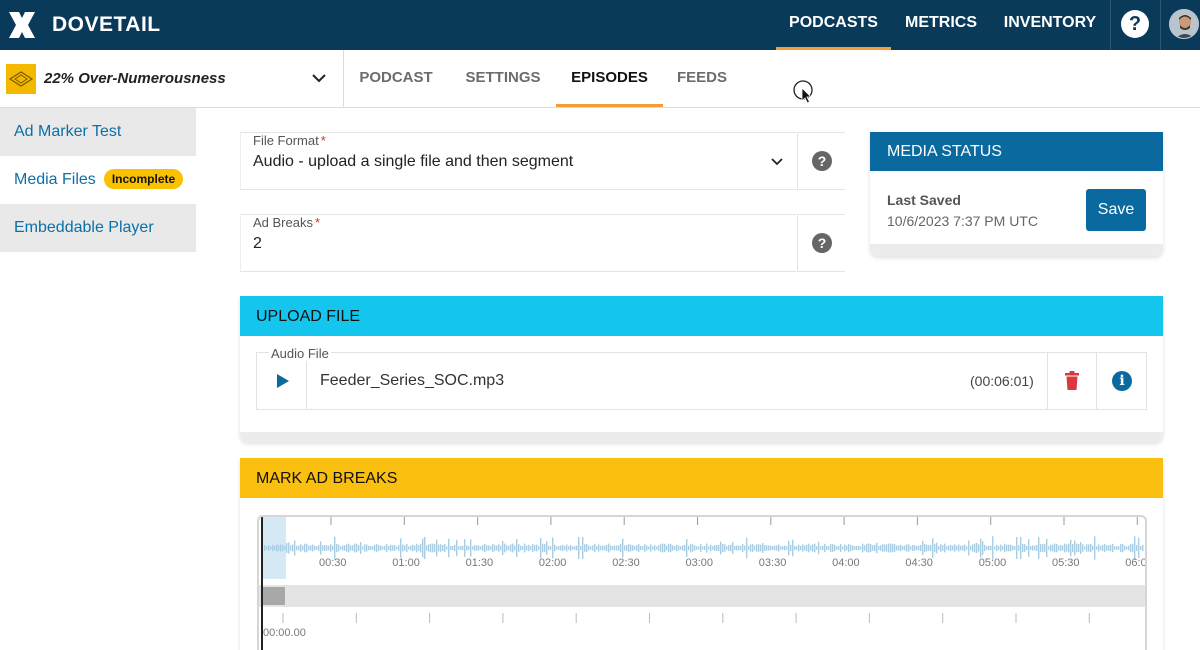 This screenshot has height=650, width=1200. I want to click on delete-file-button, so click(1072, 381).